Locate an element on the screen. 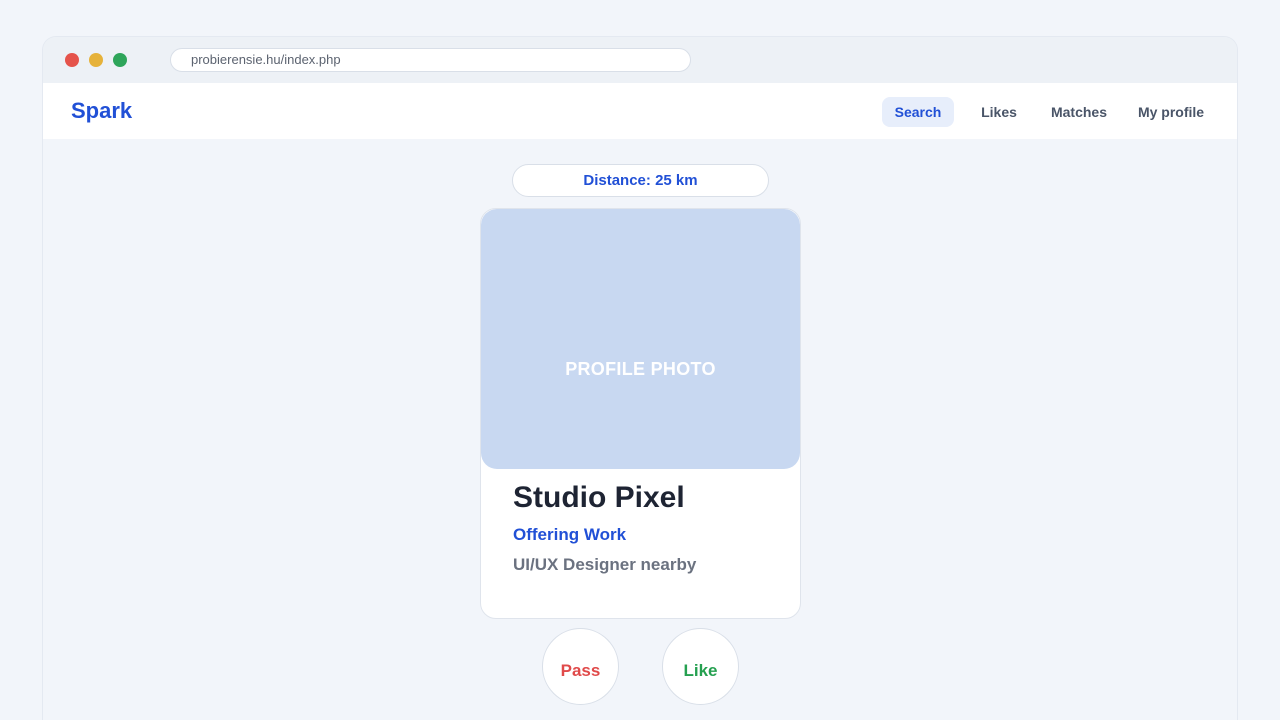 The height and width of the screenshot is (720, 1280). nav-matches: Matches is located at coordinates (1079, 112).